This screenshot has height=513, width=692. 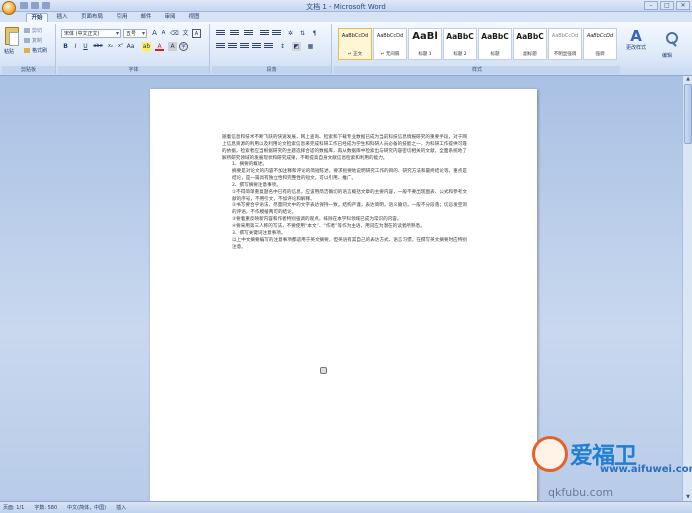 I want to click on tab-insert: 插入, so click(x=62, y=17).